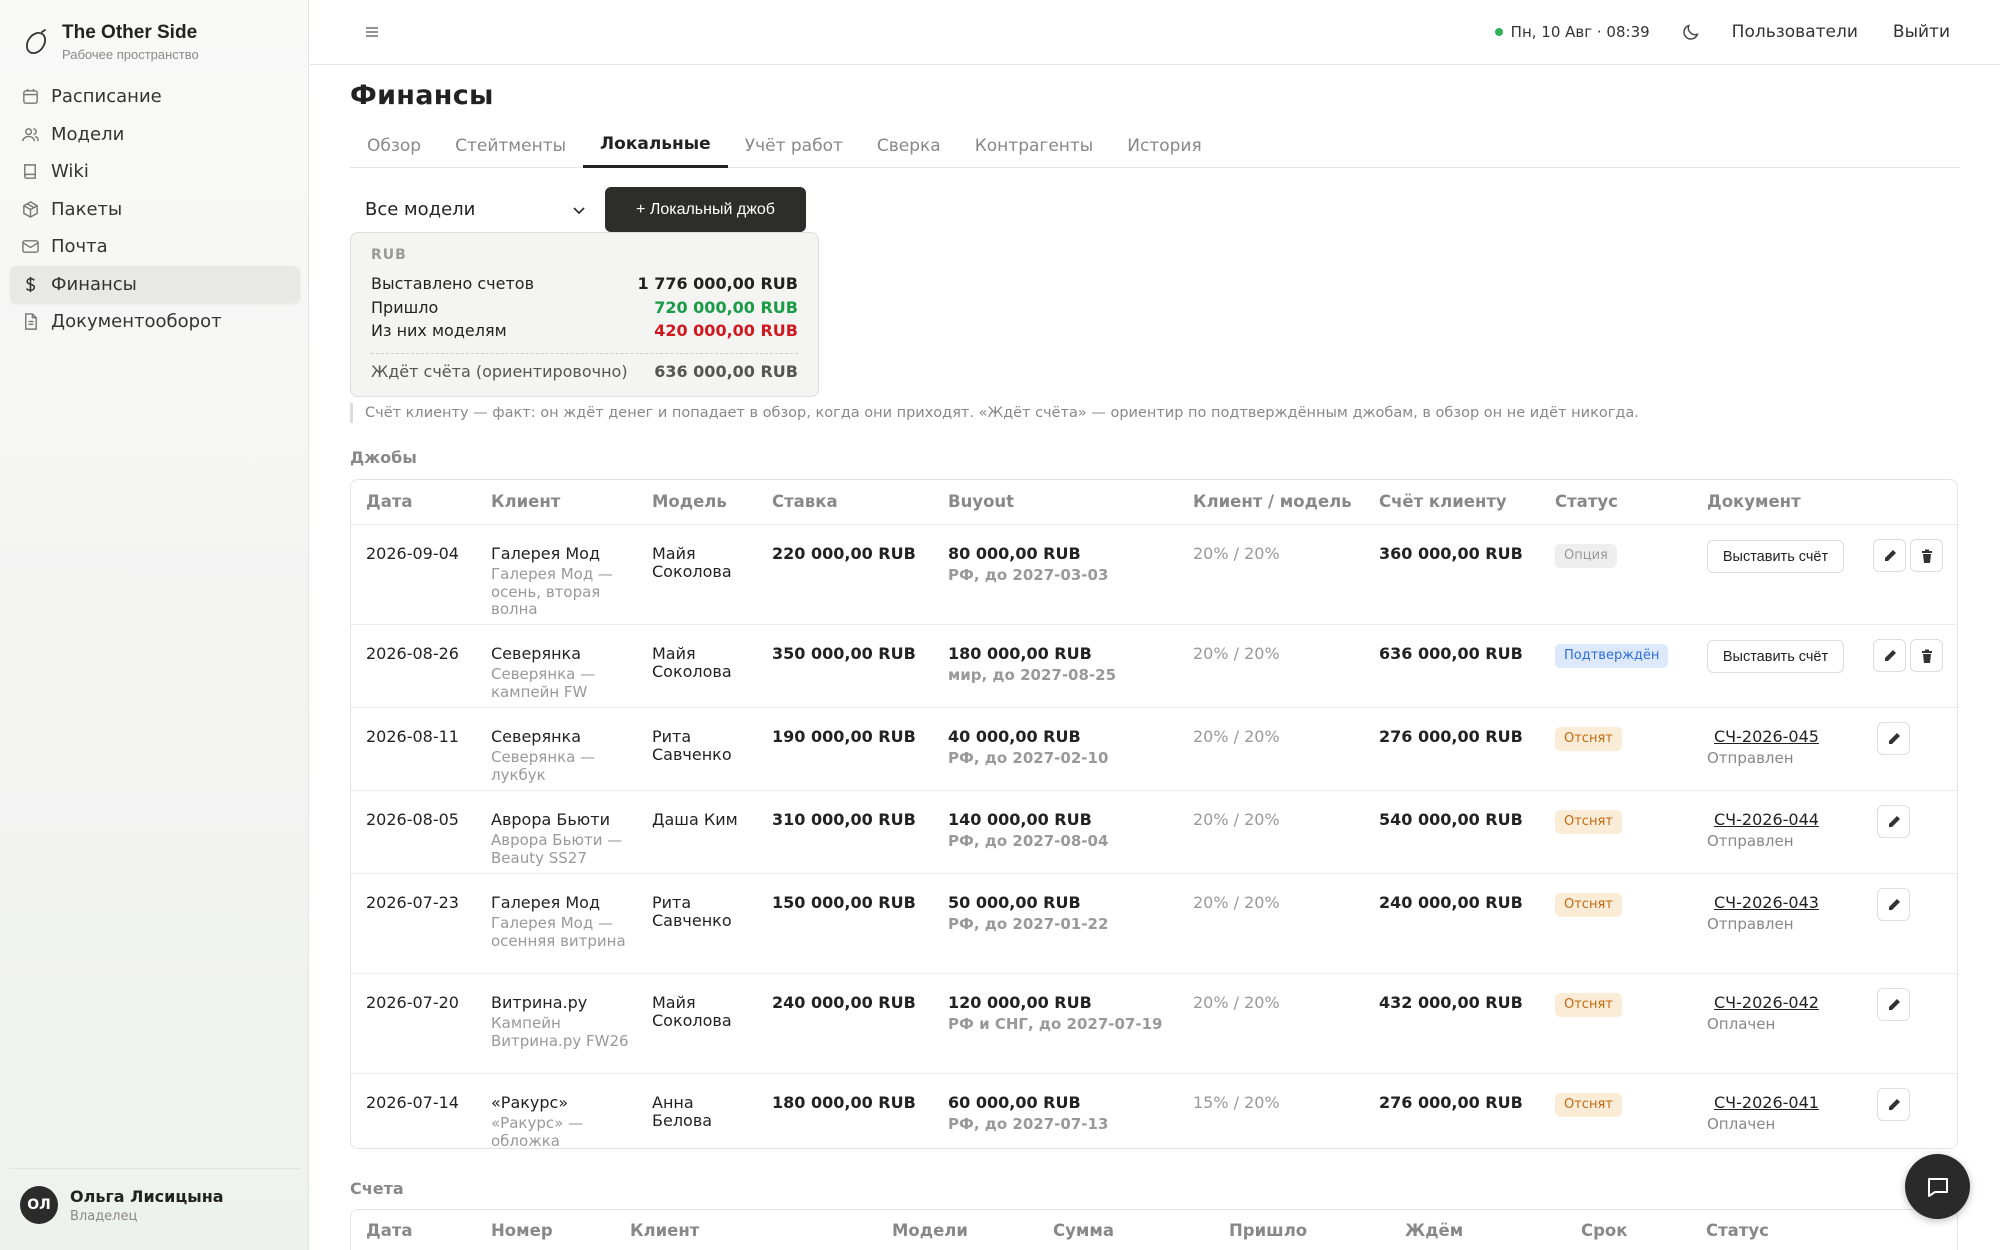 This screenshot has height=1250, width=2000. I want to click on job-buyout: 120 000,00 RUB, so click(1020, 1002).